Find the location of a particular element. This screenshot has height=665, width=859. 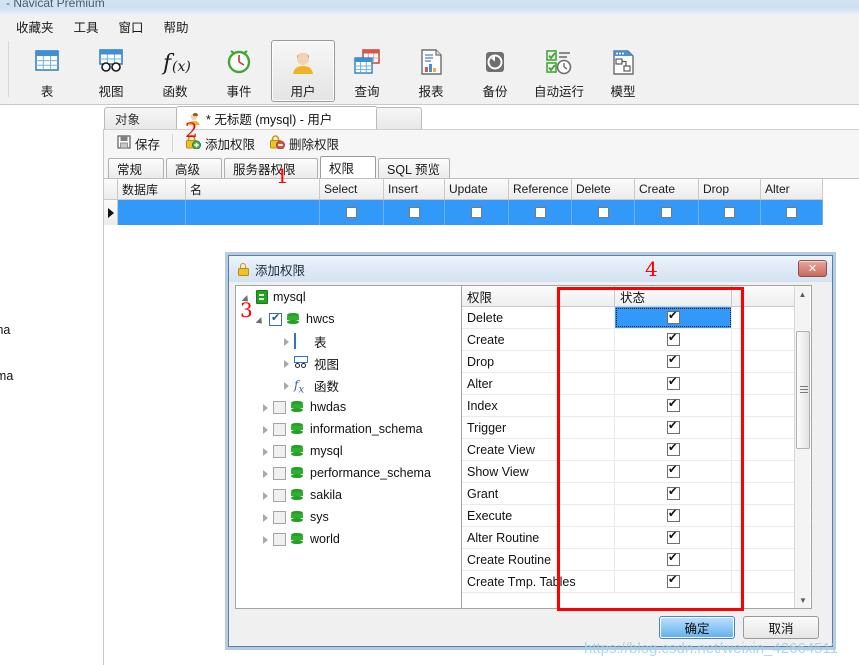

grid-header-insert: Insert is located at coordinates (414, 189).